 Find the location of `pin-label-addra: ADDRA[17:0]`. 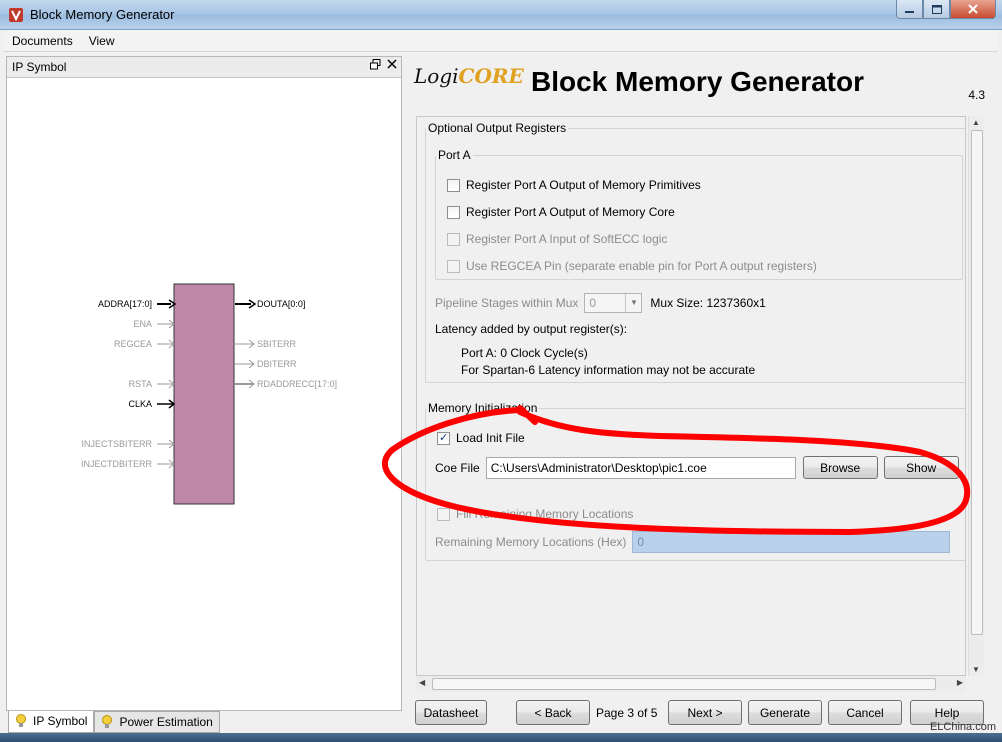

pin-label-addra: ADDRA[17:0] is located at coordinates (125, 304).